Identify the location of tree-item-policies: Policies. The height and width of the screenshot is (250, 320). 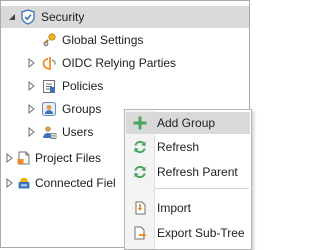
(125, 86).